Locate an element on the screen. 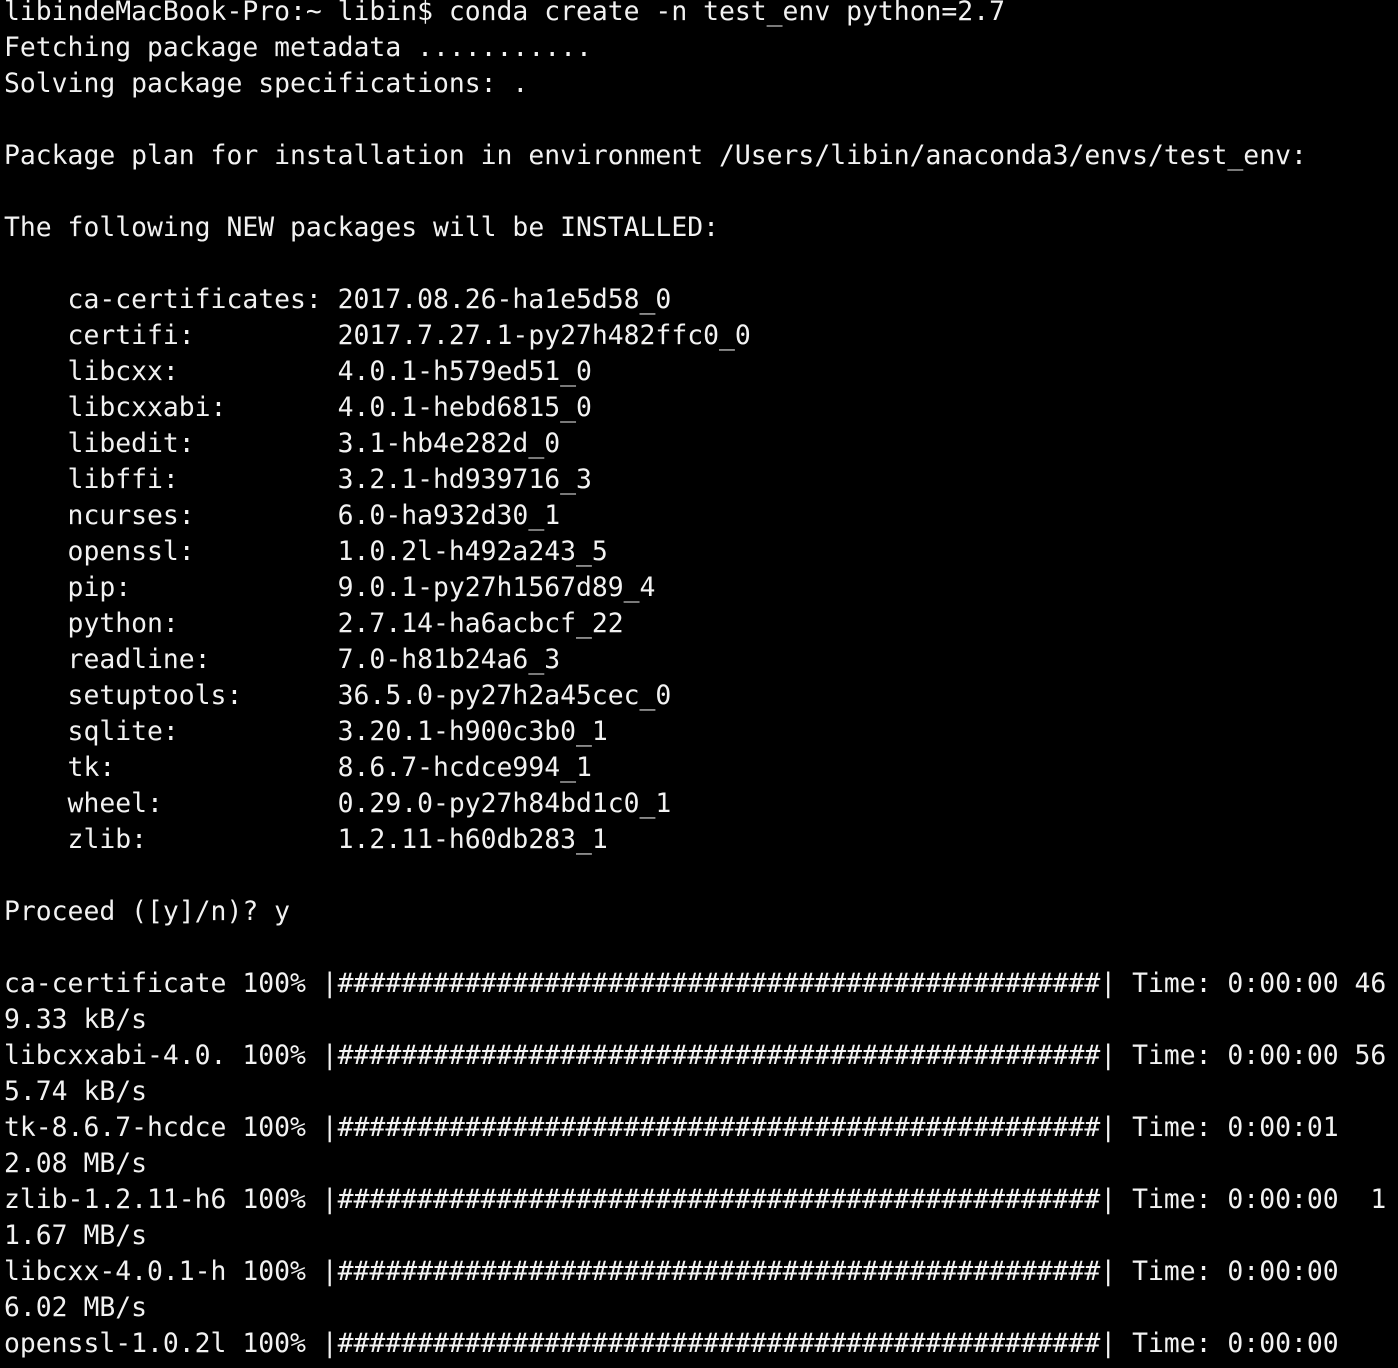 Image resolution: width=1398 pixels, height=1368 pixels. terminal-line: sqlite: 3.20.1-h900c3b0_1 is located at coordinates (306, 731).